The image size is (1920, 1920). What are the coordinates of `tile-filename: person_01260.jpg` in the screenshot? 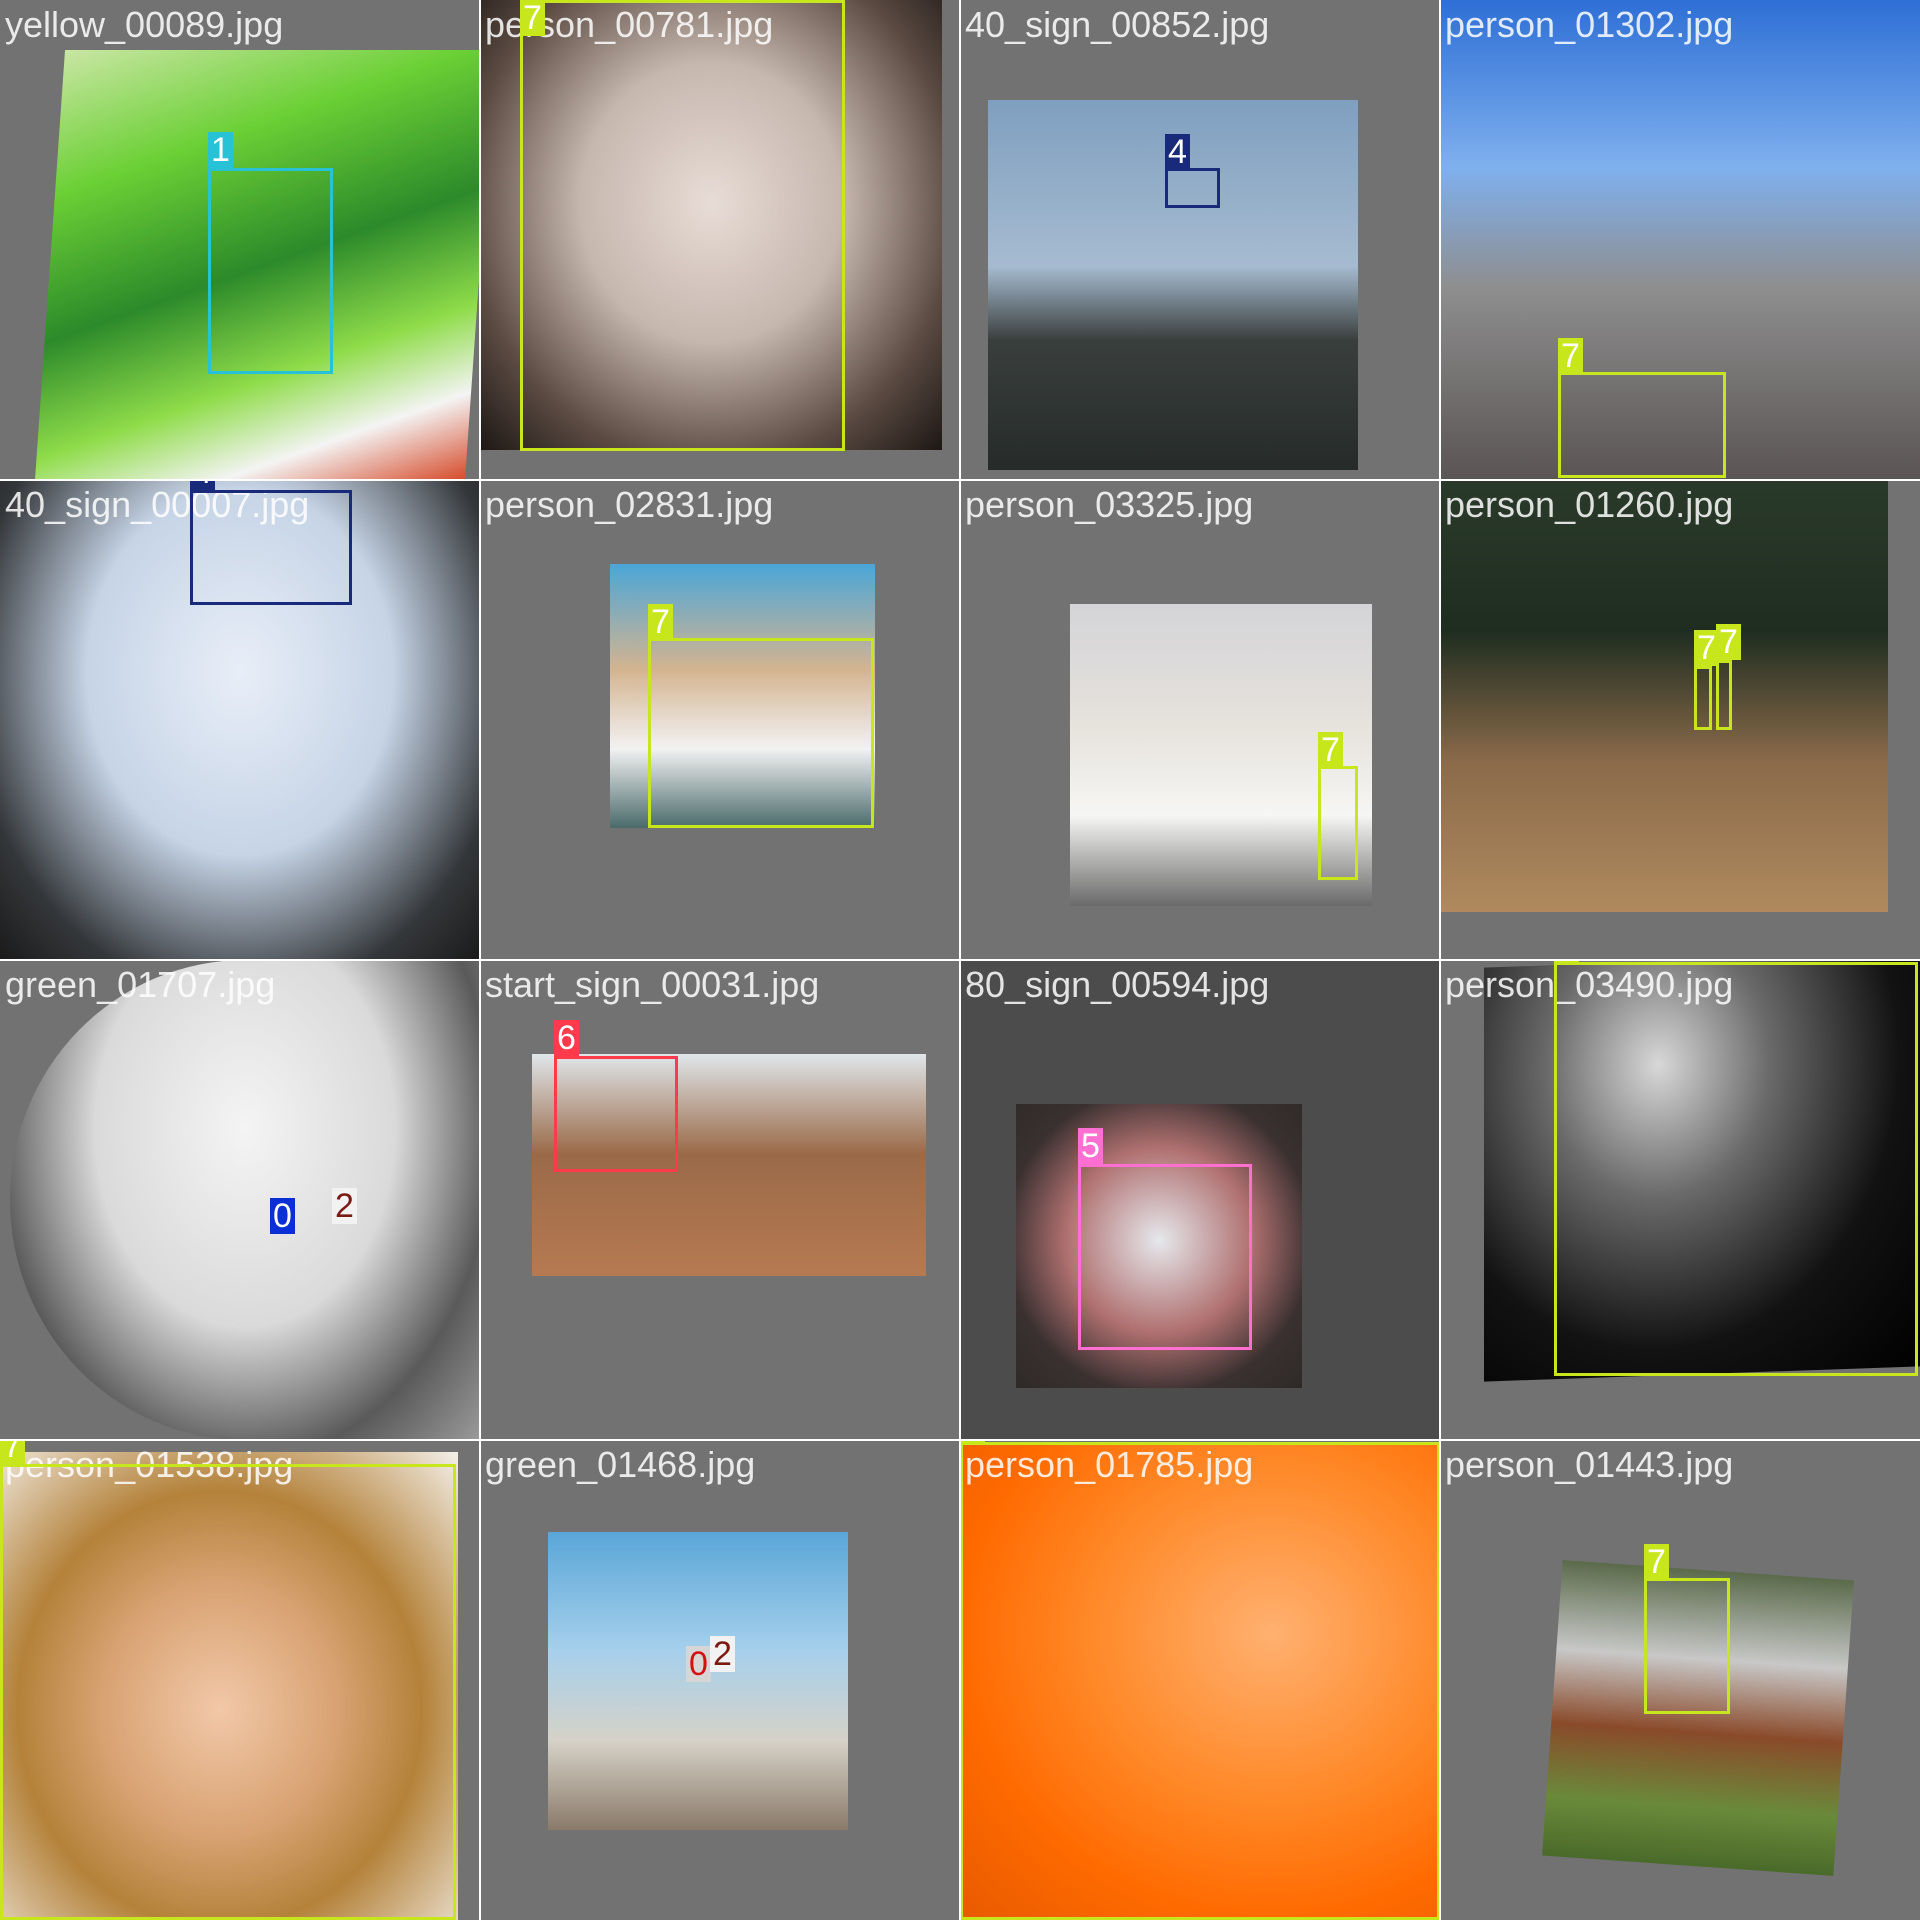 It's located at (1589, 504).